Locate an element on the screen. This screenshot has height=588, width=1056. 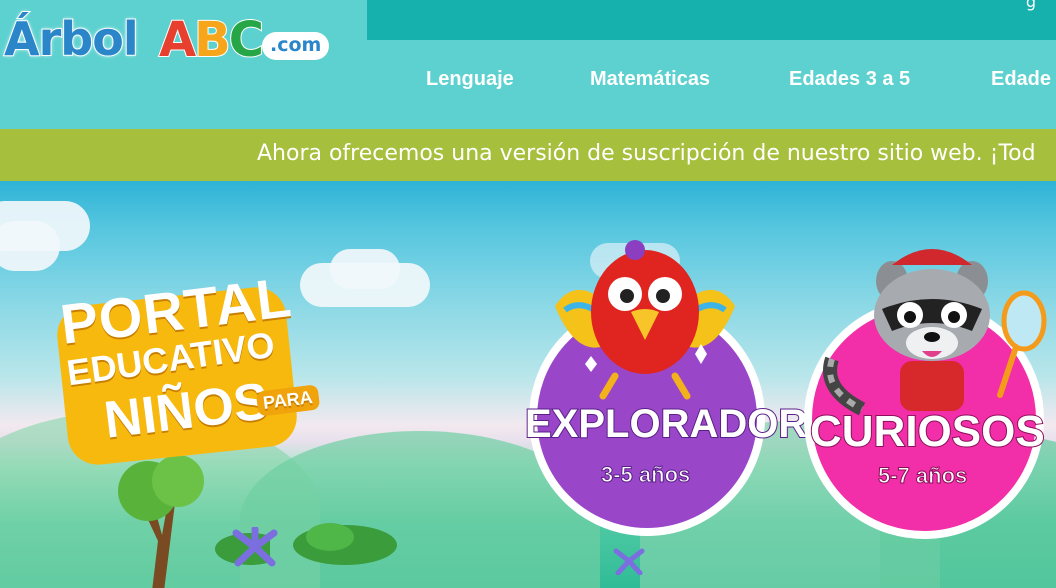
nav-item-edades-more: Edade is located at coordinates (1021, 79).